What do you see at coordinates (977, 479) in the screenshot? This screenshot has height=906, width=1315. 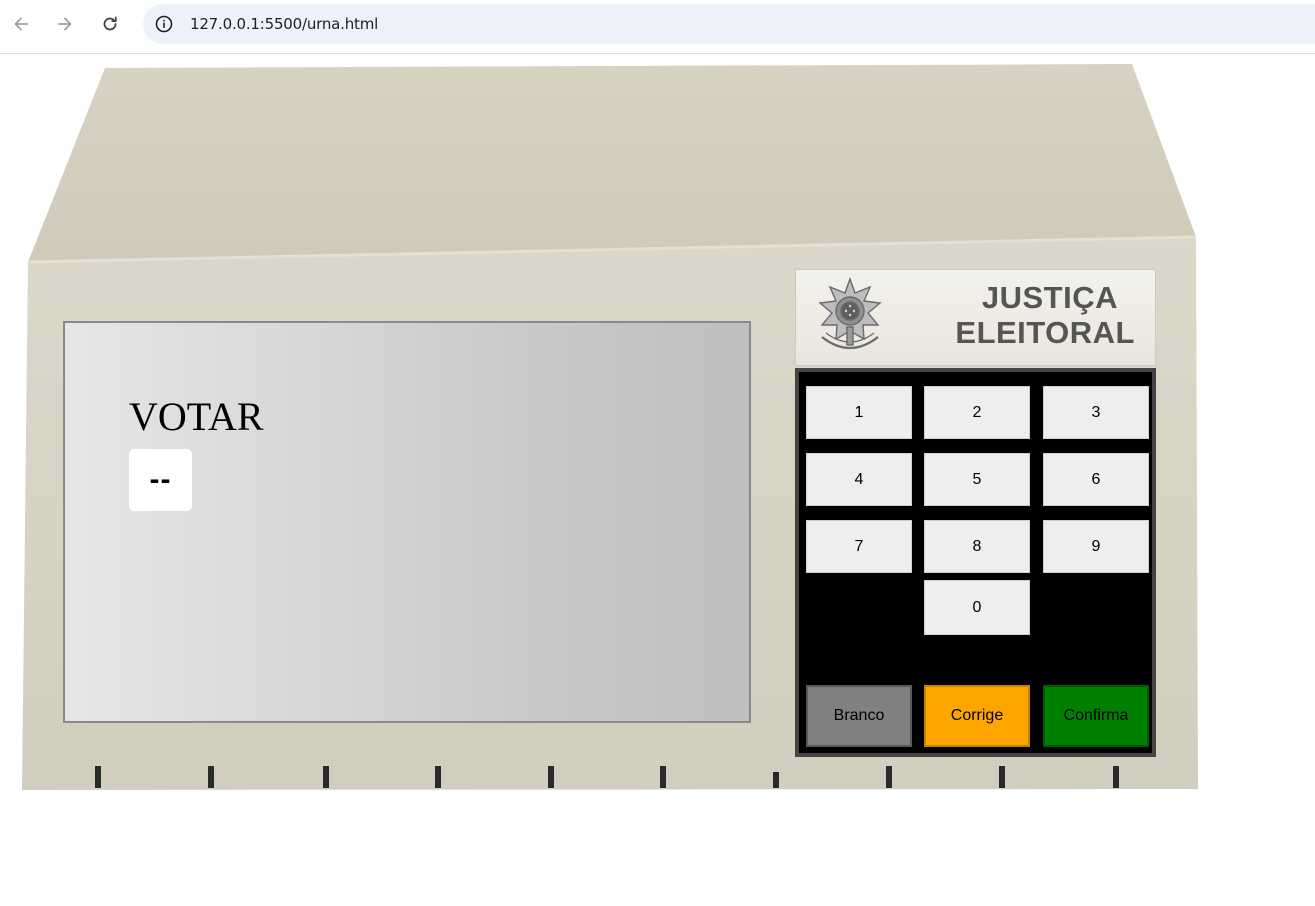 I see `key-5: 5` at bounding box center [977, 479].